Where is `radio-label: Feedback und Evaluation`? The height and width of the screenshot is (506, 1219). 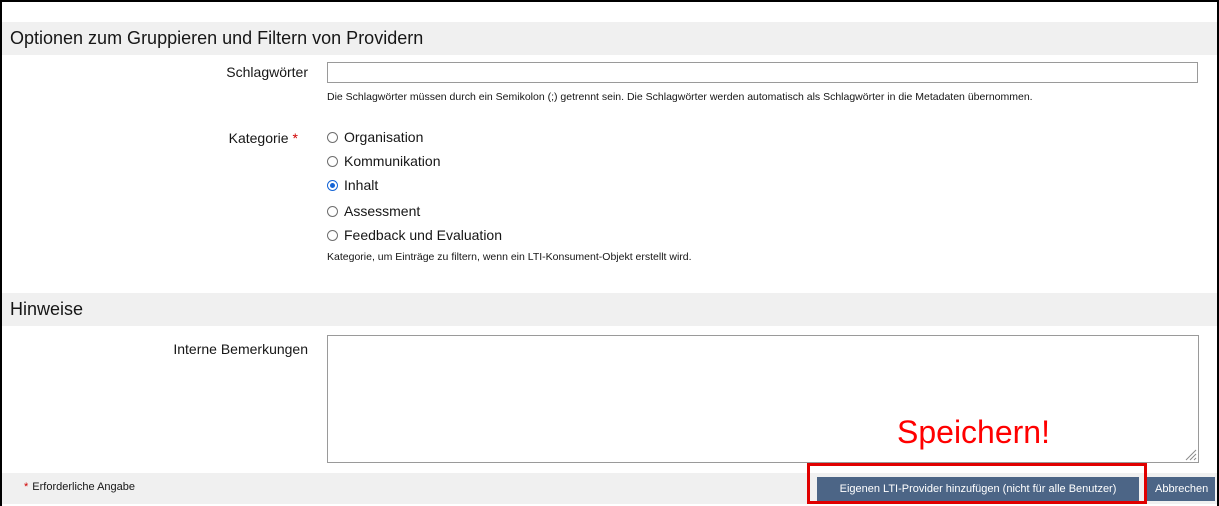 radio-label: Feedback und Evaluation is located at coordinates (423, 235).